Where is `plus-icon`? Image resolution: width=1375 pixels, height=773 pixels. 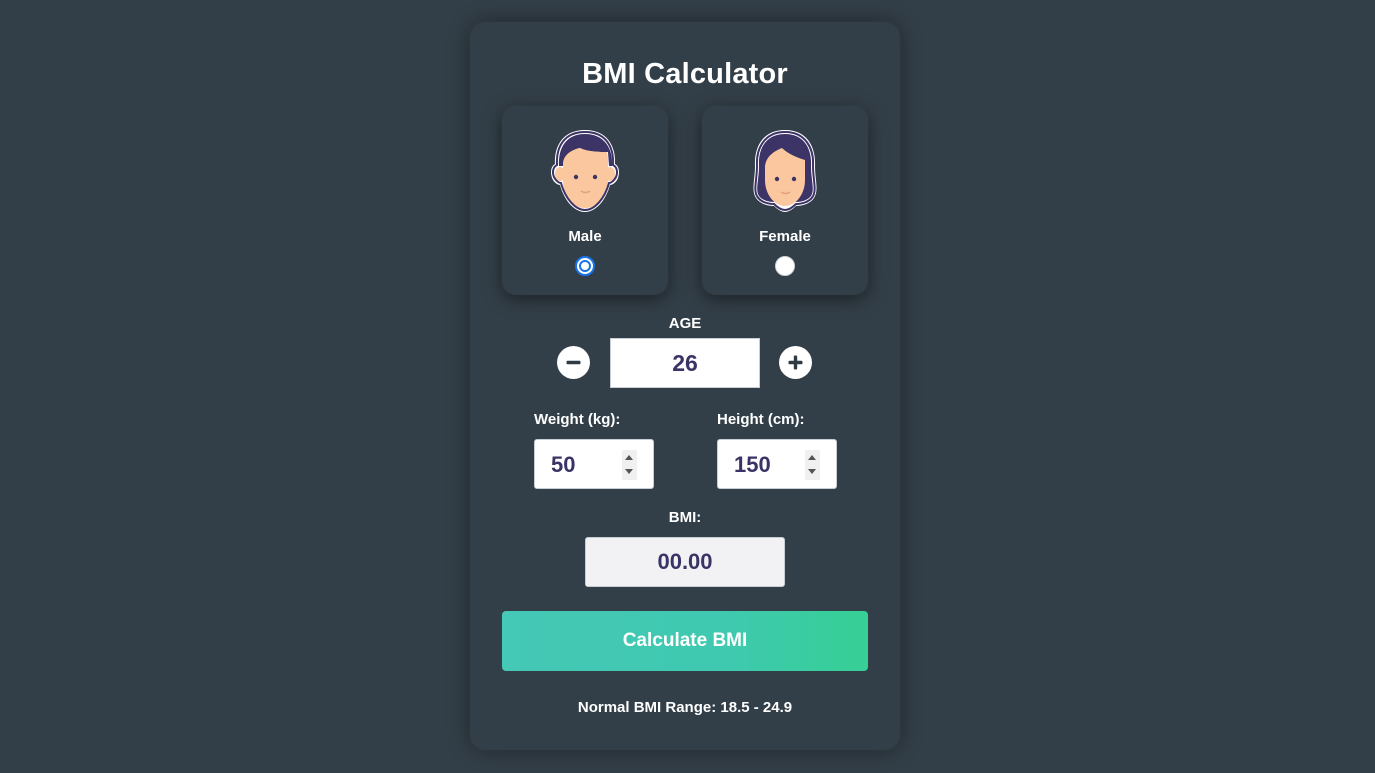 plus-icon is located at coordinates (795, 362).